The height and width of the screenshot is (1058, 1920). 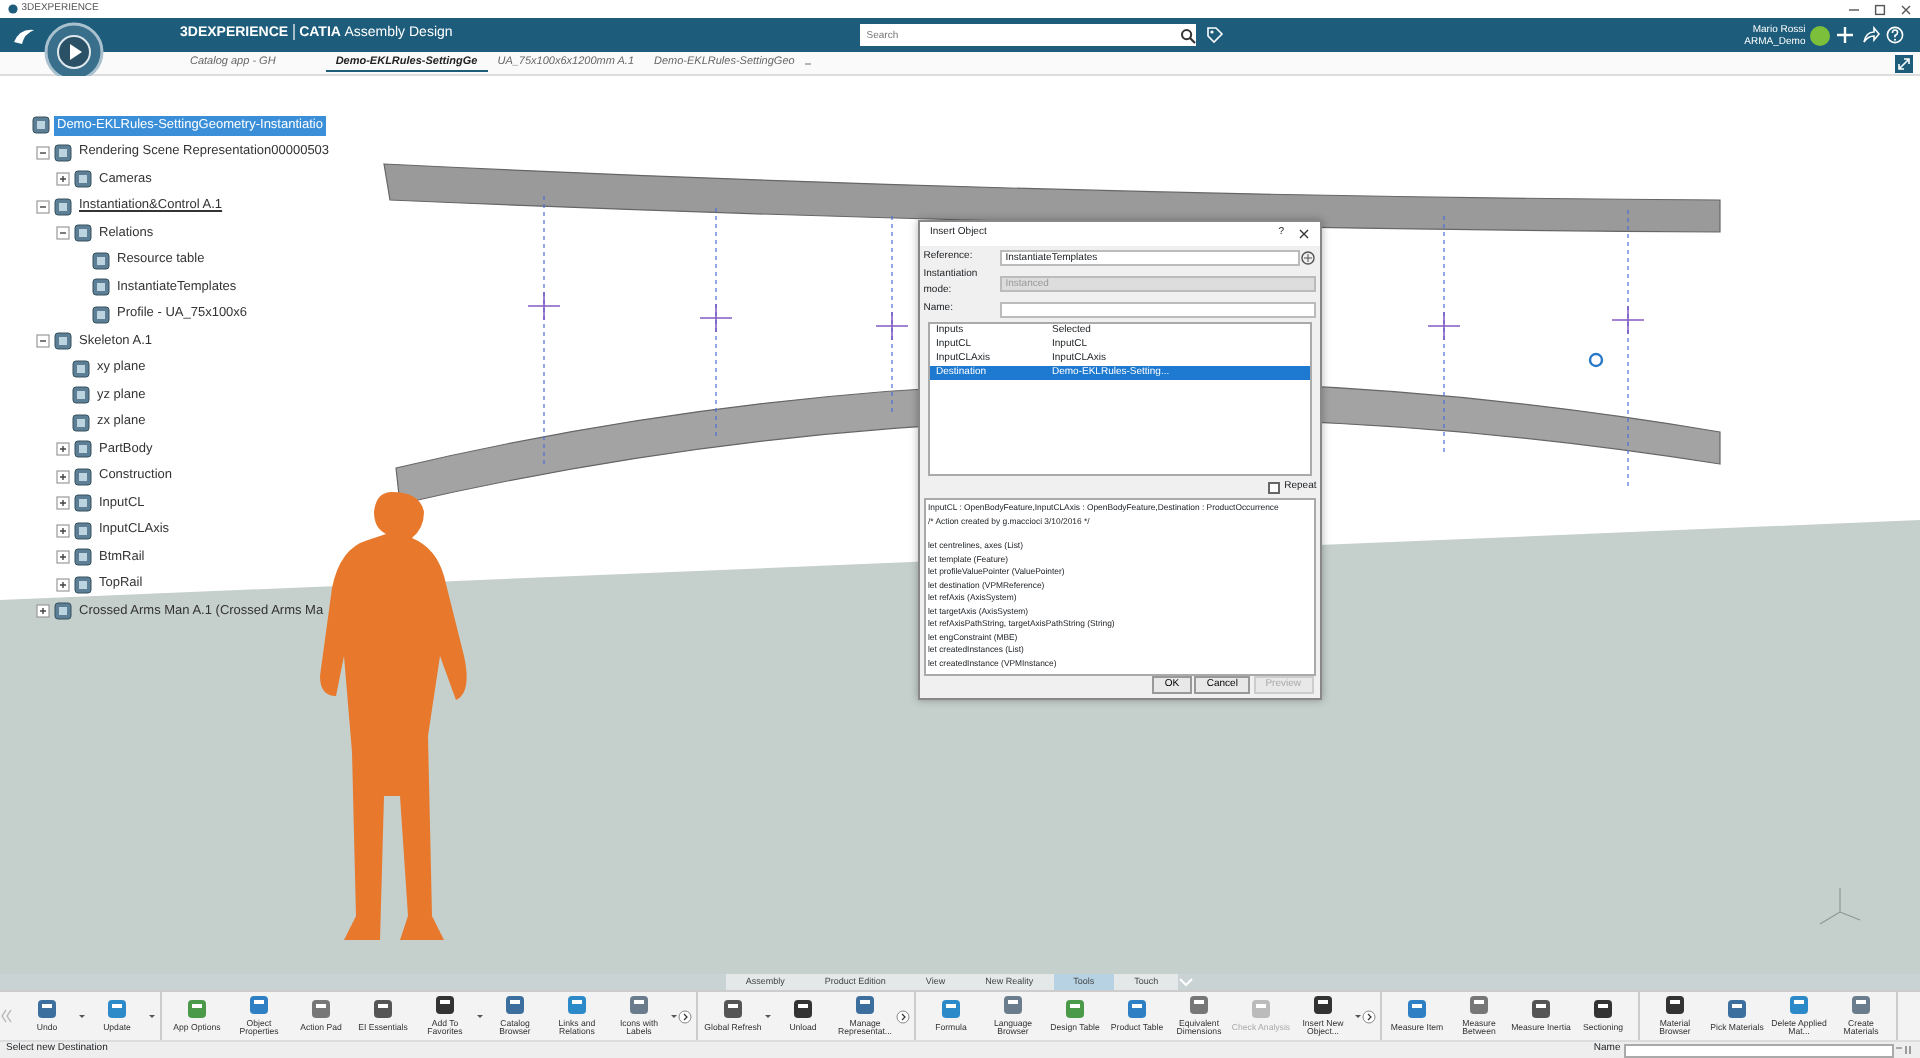 What do you see at coordinates (1215, 35) in the screenshot?
I see `tag-icon` at bounding box center [1215, 35].